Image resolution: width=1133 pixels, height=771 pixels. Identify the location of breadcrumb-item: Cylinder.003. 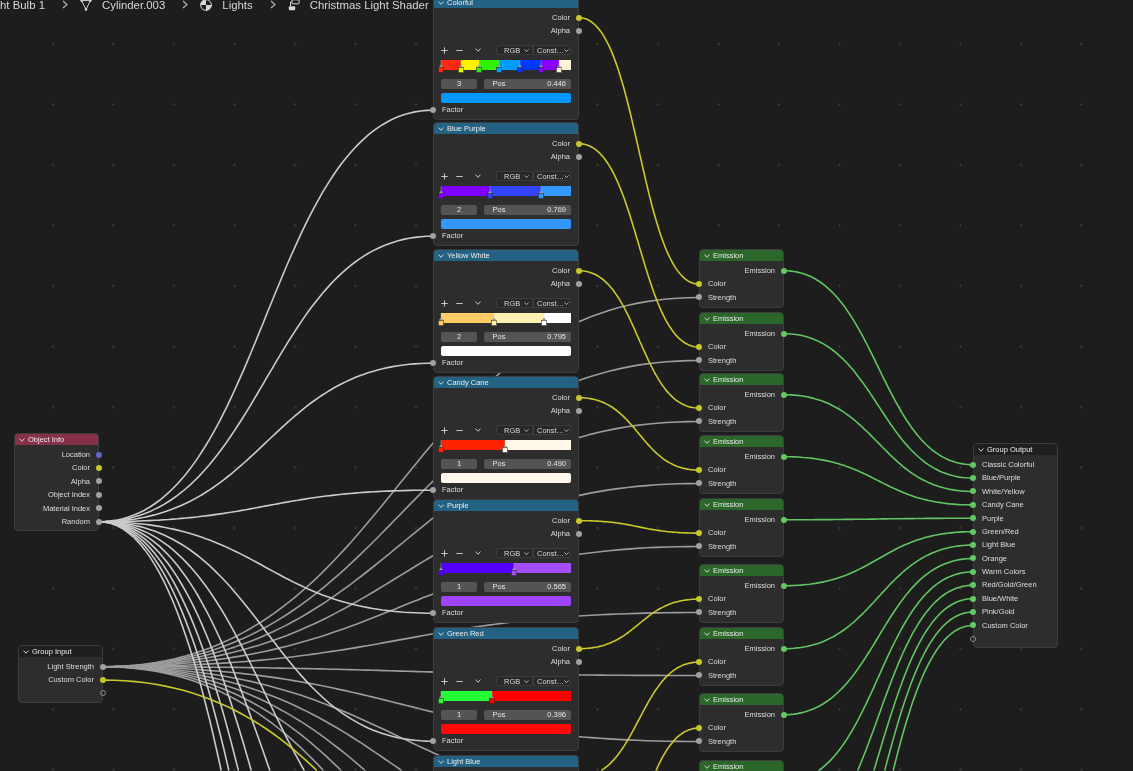
(133, 5).